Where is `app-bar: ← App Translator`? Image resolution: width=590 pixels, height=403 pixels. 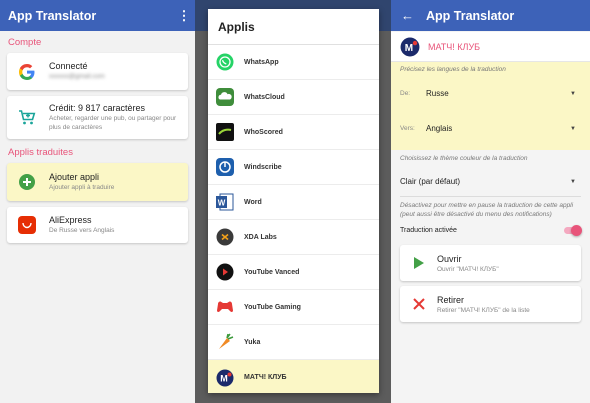 app-bar: ← App Translator is located at coordinates (490, 15).